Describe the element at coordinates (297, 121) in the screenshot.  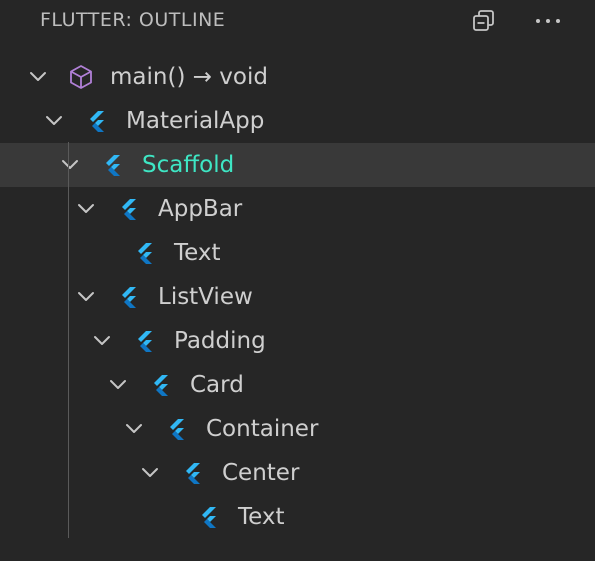
I see `tree-item: MaterialApp` at that location.